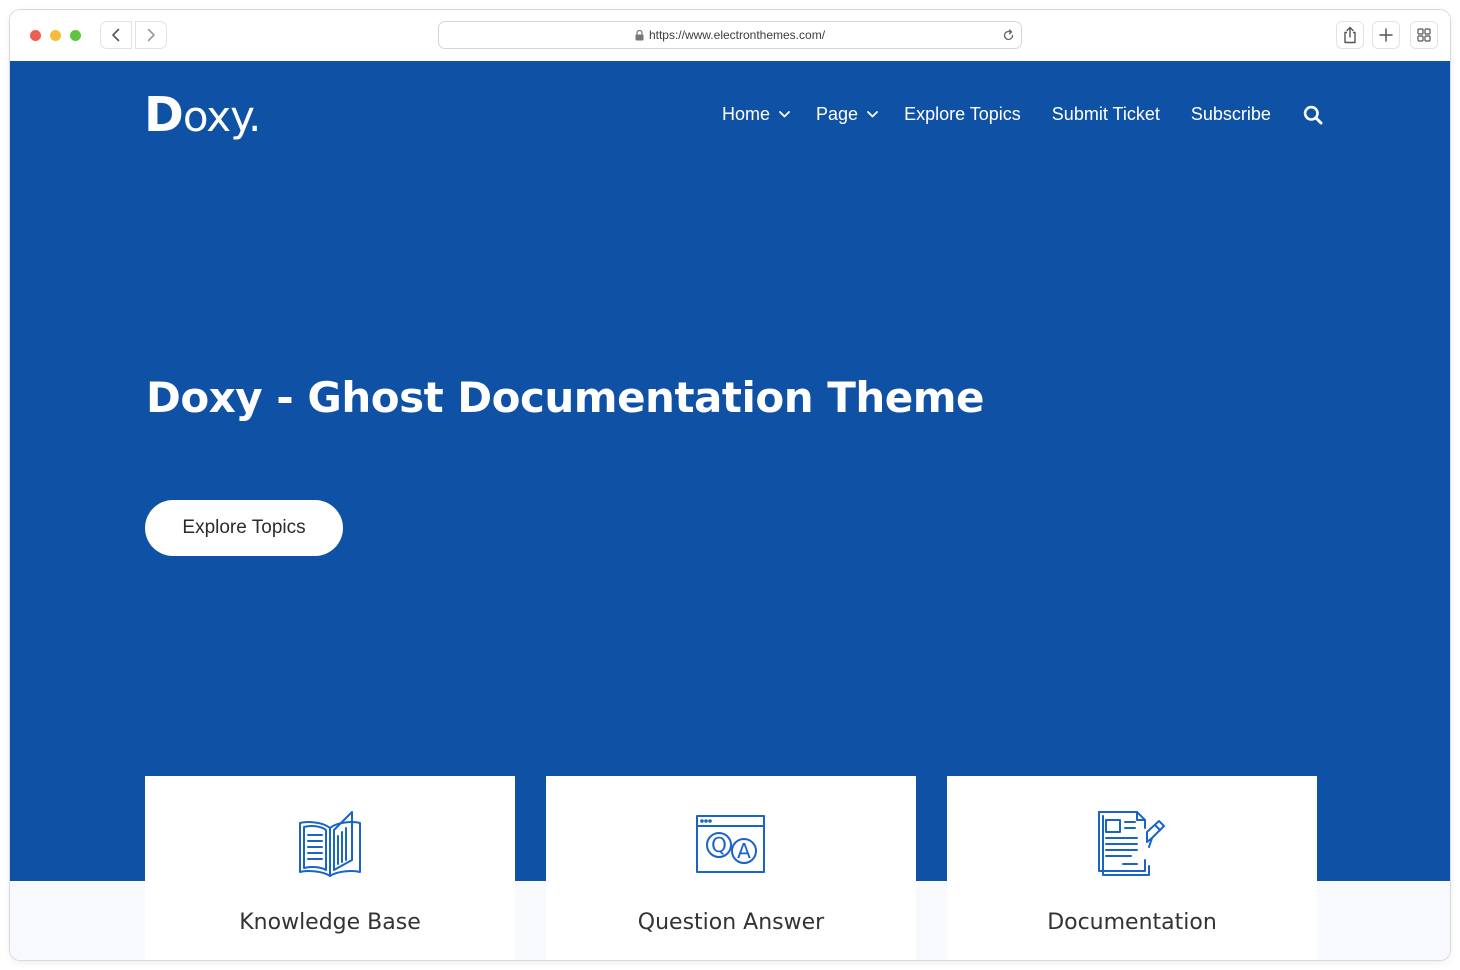 The width and height of the screenshot is (1460, 970). Describe the element at coordinates (737, 35) in the screenshot. I see `url-text: https://www.electronthemes.com/` at that location.